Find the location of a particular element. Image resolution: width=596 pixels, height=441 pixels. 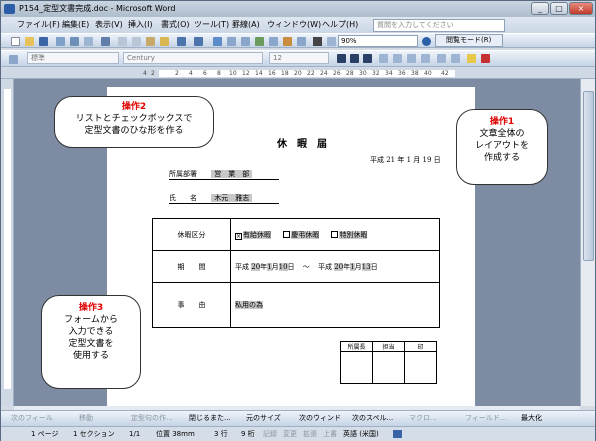

cut-icon is located at coordinates (122, 41).